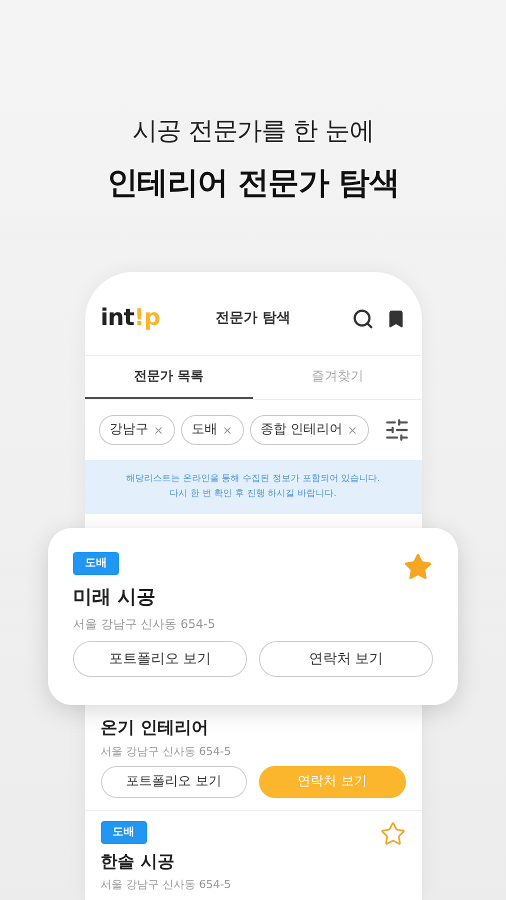  I want to click on notice-text: 해당리스트는 온라인을 통해 수집된 정보가 포함되어 있습니다., so click(253, 479).